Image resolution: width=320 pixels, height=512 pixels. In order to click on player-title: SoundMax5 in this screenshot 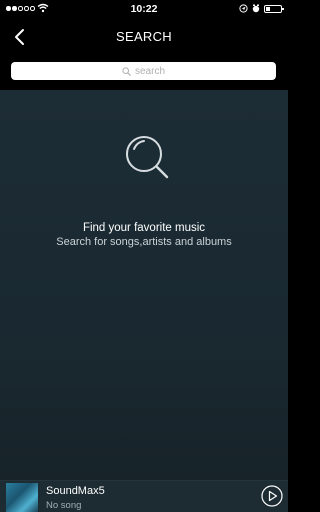, I will do `click(75, 491)`.